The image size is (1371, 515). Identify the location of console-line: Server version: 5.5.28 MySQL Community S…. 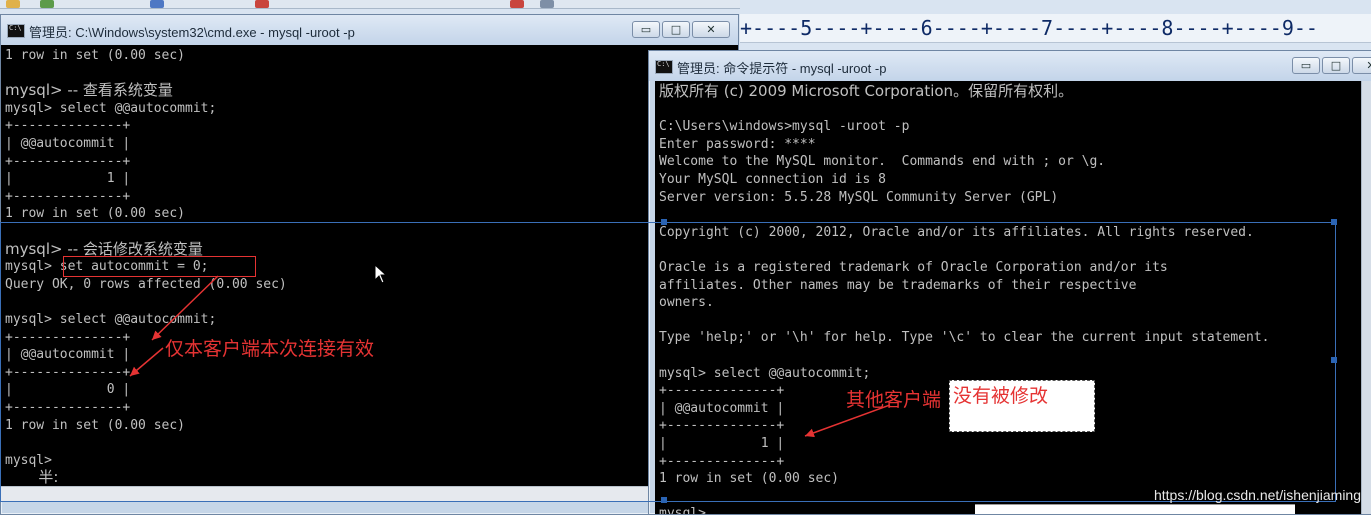
(859, 197).